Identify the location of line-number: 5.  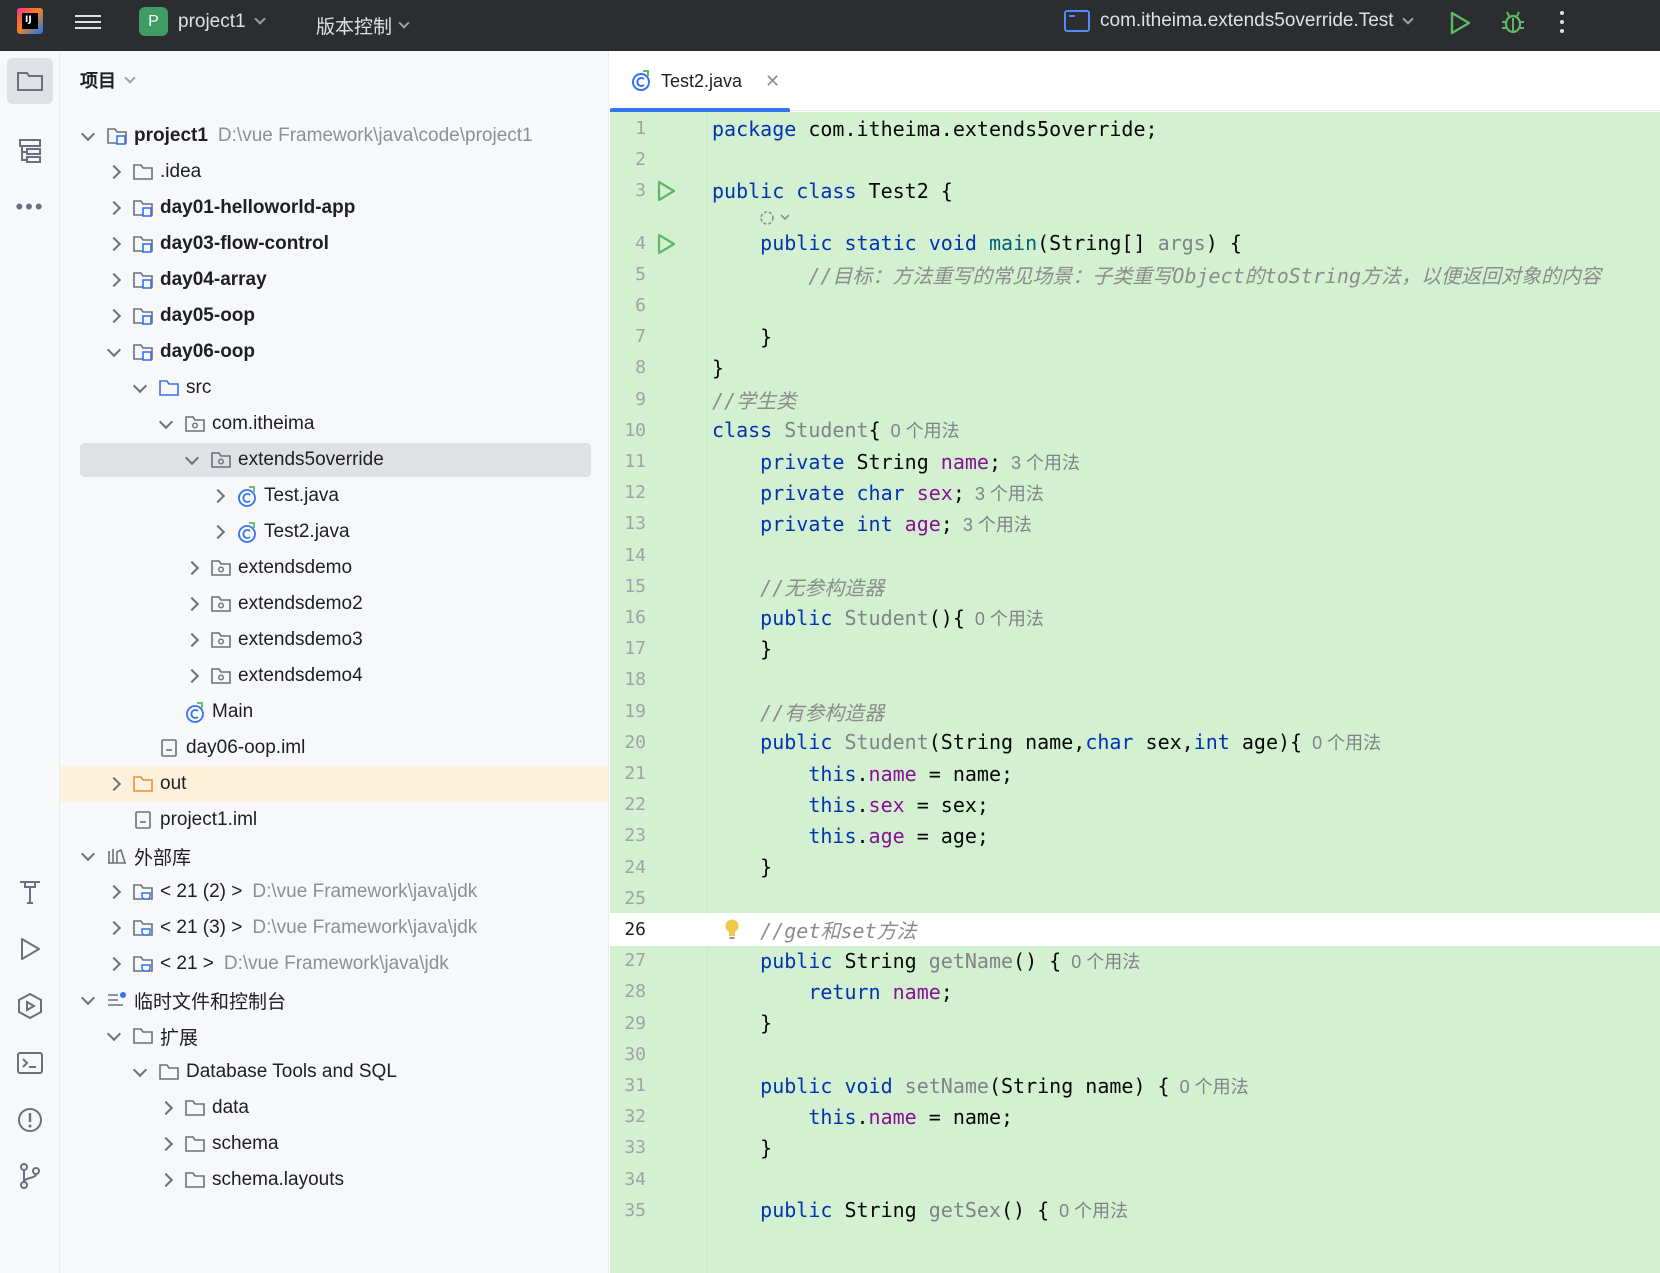
(628, 274).